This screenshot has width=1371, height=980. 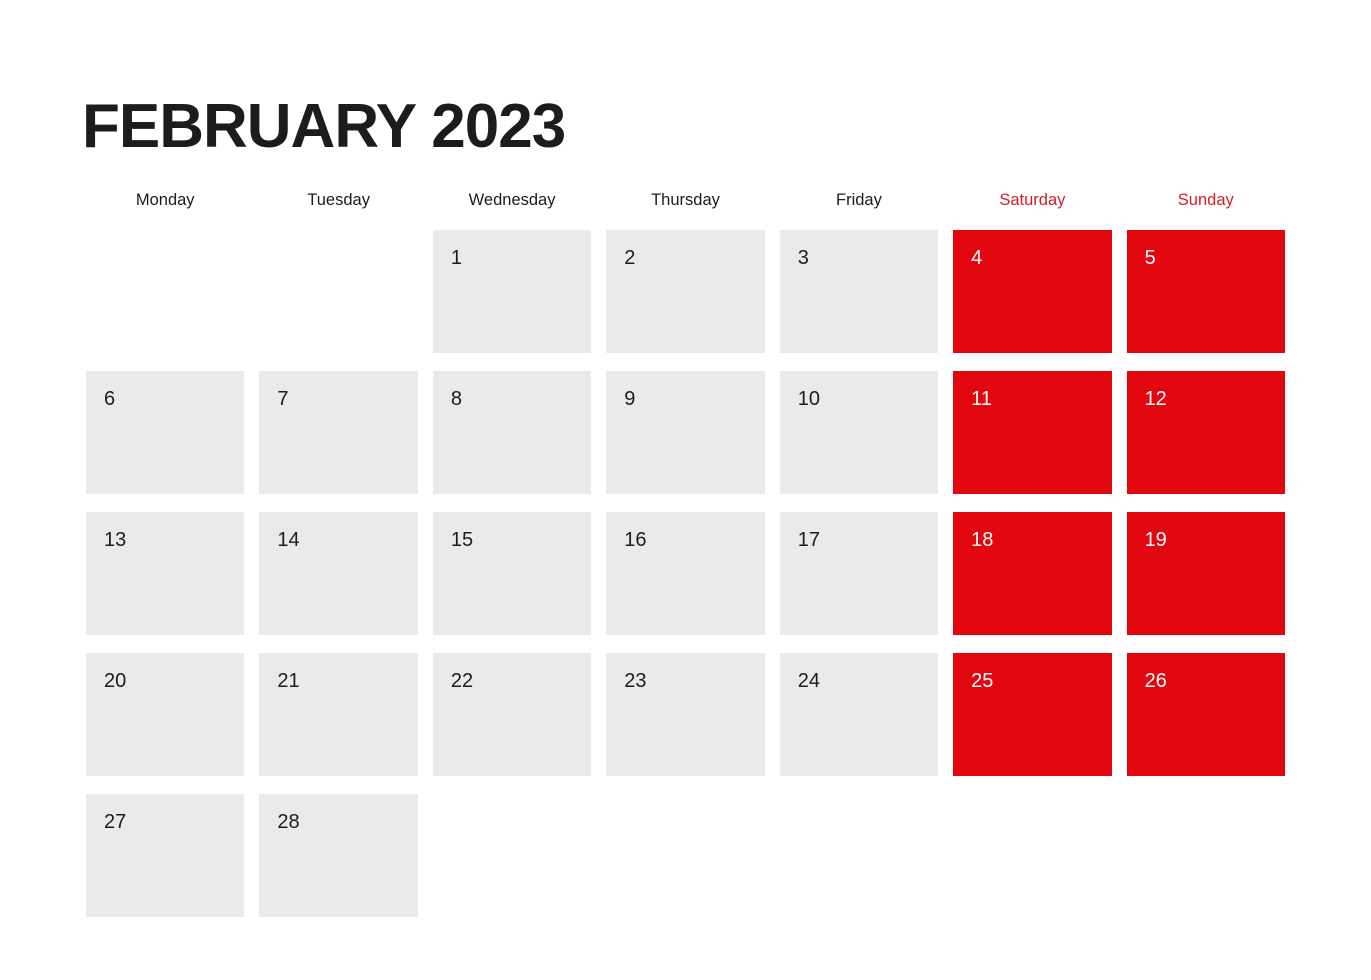 I want to click on day-cell: 18, so click(x=1032, y=573).